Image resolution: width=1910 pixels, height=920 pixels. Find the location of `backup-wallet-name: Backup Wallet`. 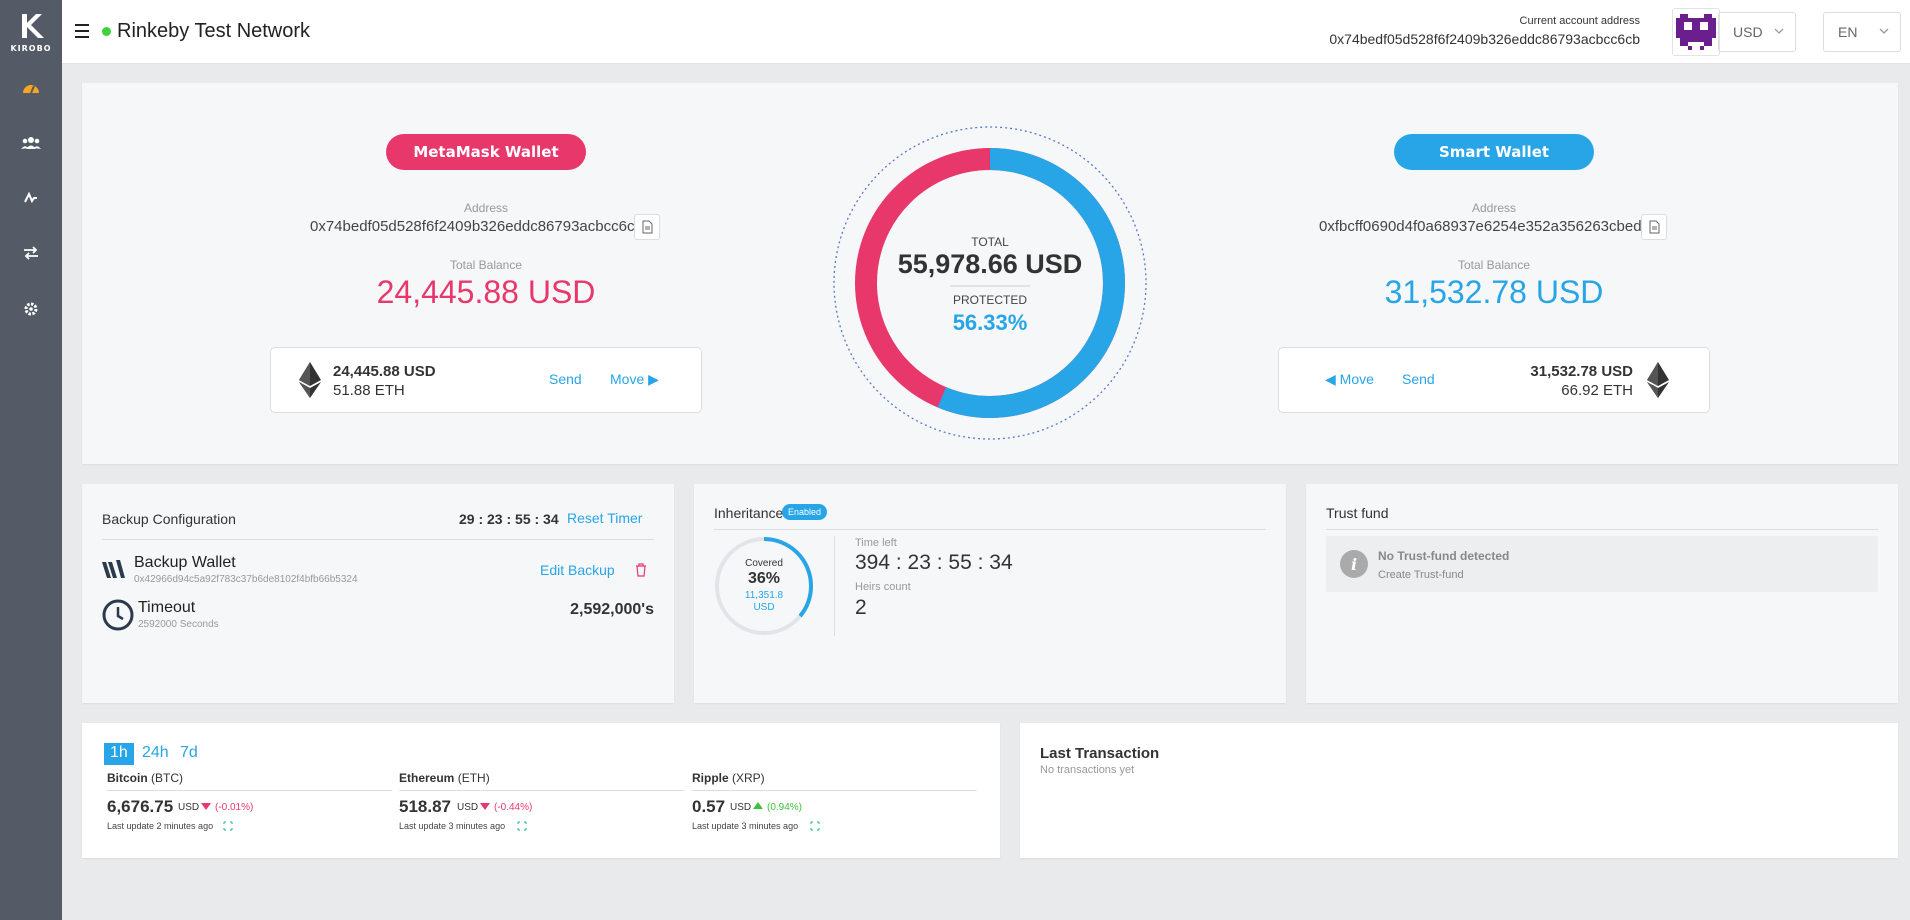

backup-wallet-name: Backup Wallet is located at coordinates (185, 562).